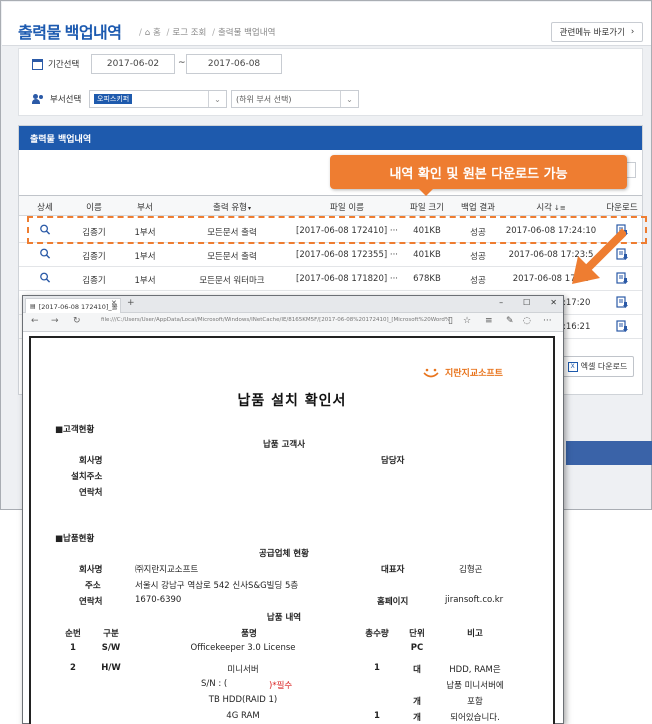 Image resolution: width=652 pixels, height=724 pixels. Describe the element at coordinates (147, 33) in the screenshot. I see `home-icon: ⌂` at that location.